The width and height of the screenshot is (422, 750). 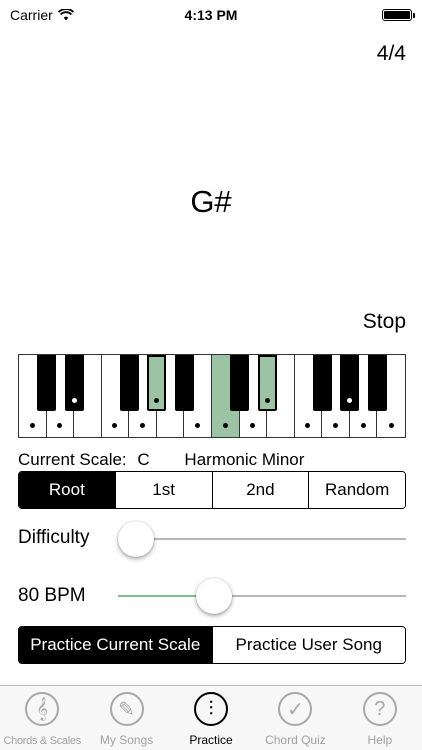 I want to click on current-chord: G#, so click(x=211, y=201).